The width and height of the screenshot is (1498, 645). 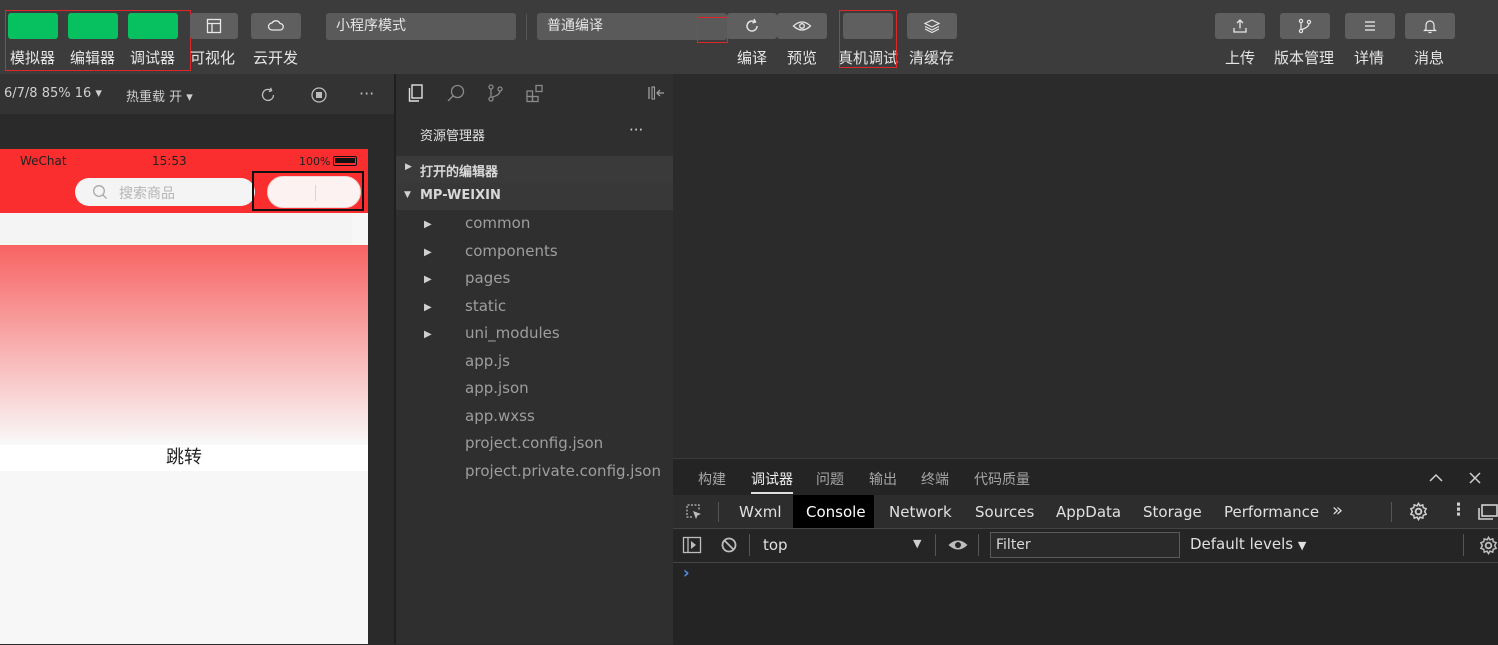 I want to click on clear-cache-button, so click(x=932, y=26).